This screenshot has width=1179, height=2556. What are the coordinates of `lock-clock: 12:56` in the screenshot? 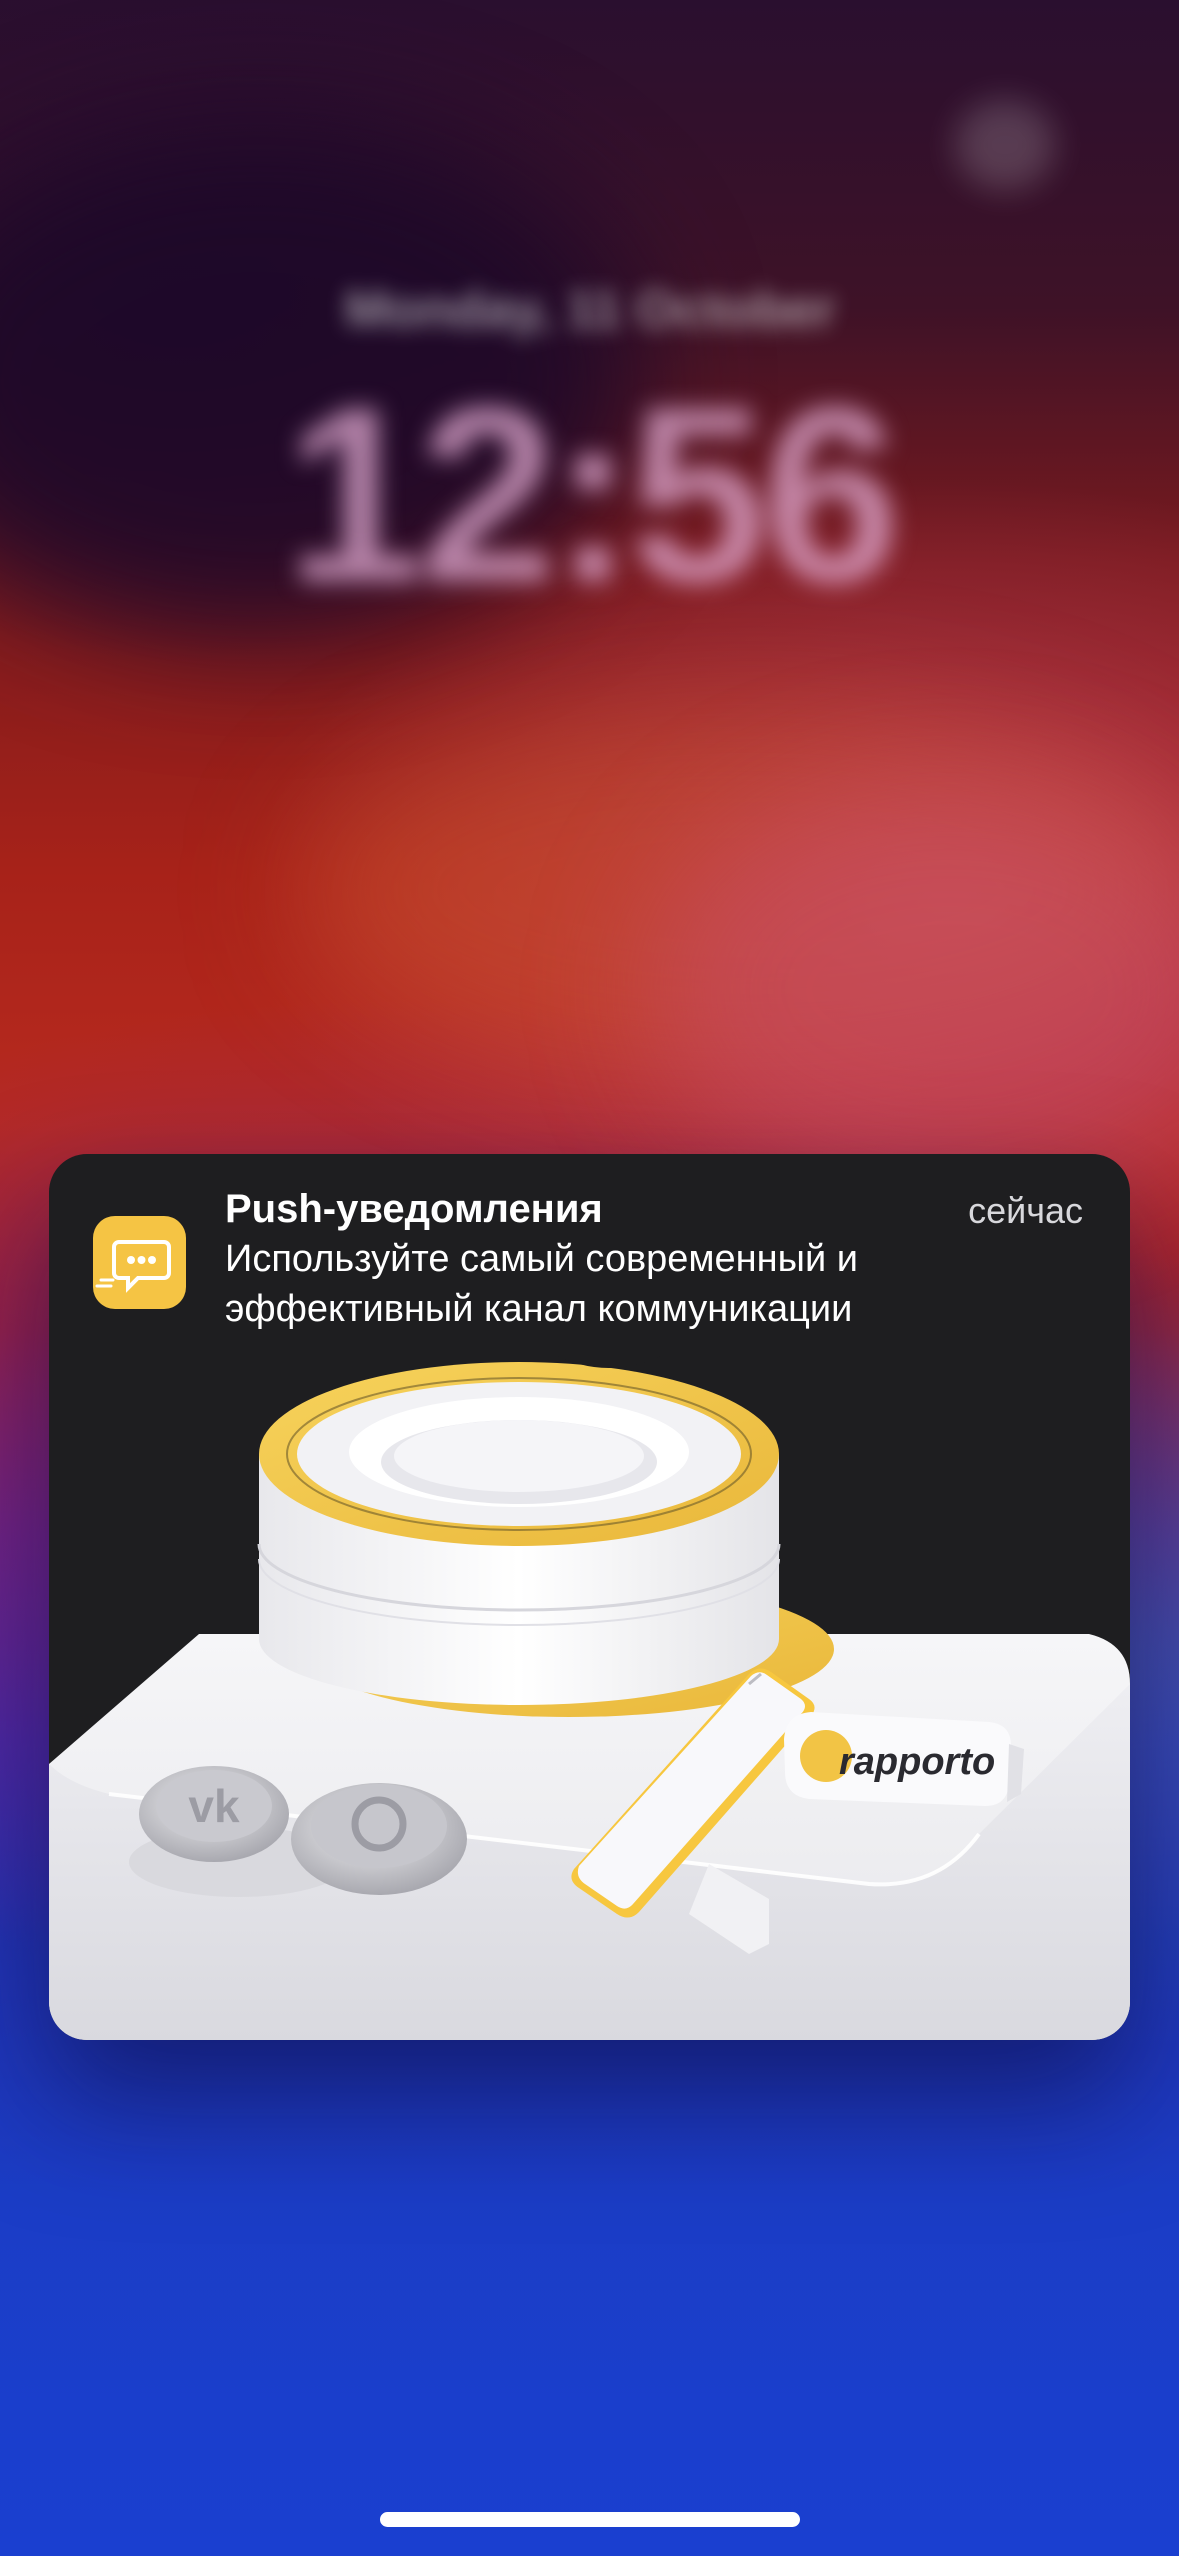 It's located at (592, 494).